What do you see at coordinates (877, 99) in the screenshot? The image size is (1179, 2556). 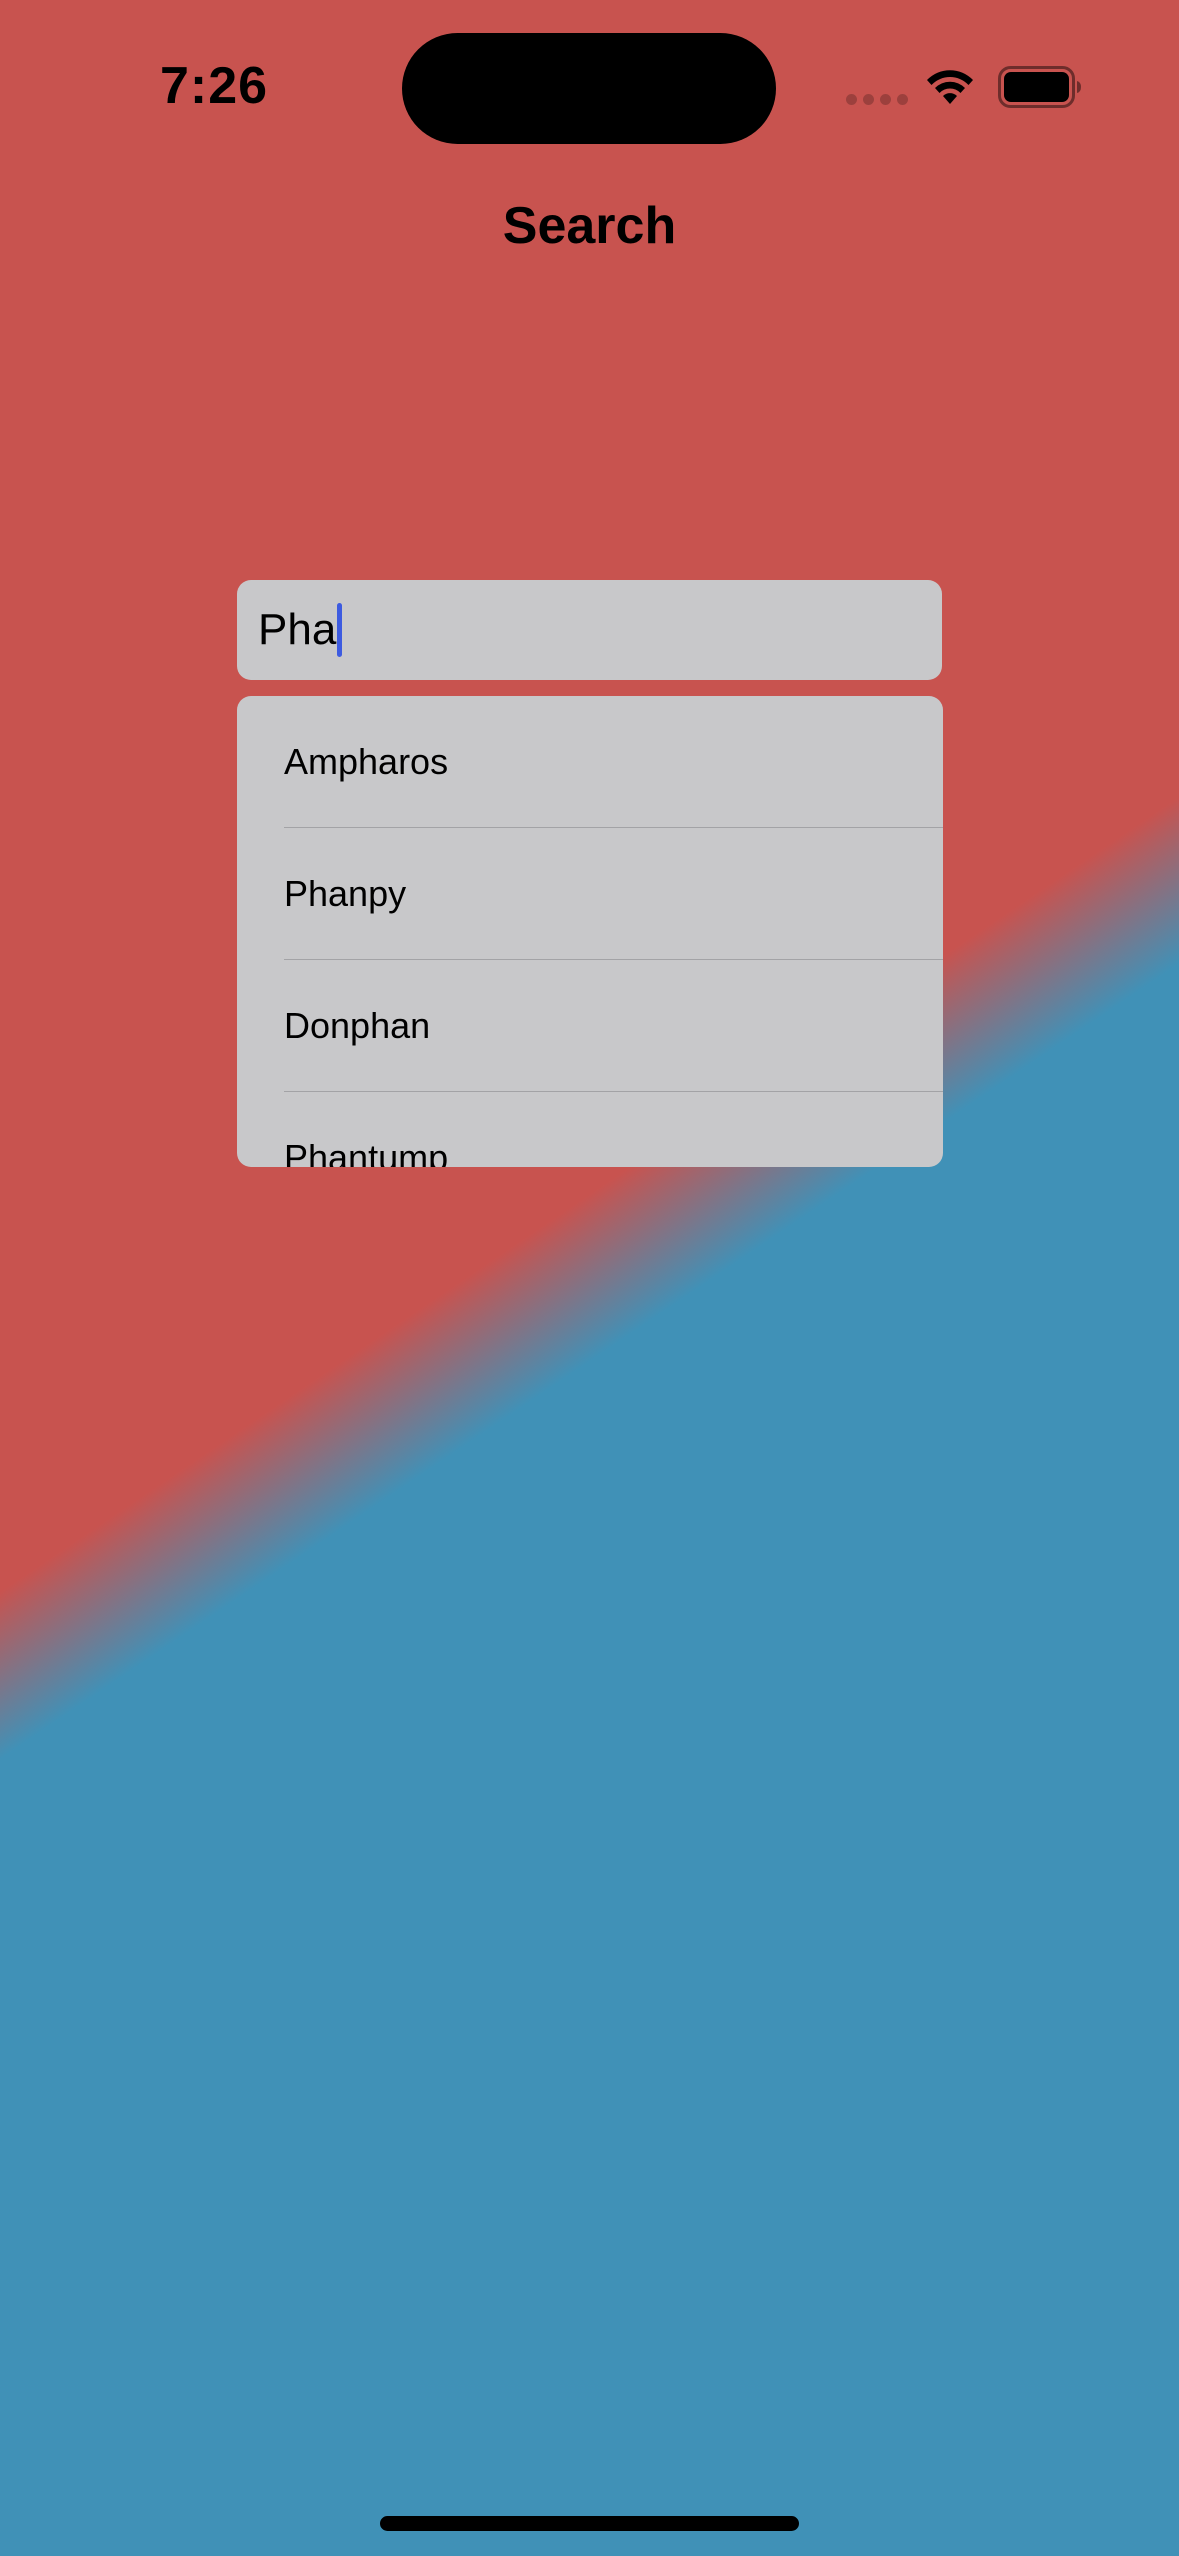 I see `cellular-signal-icon` at bounding box center [877, 99].